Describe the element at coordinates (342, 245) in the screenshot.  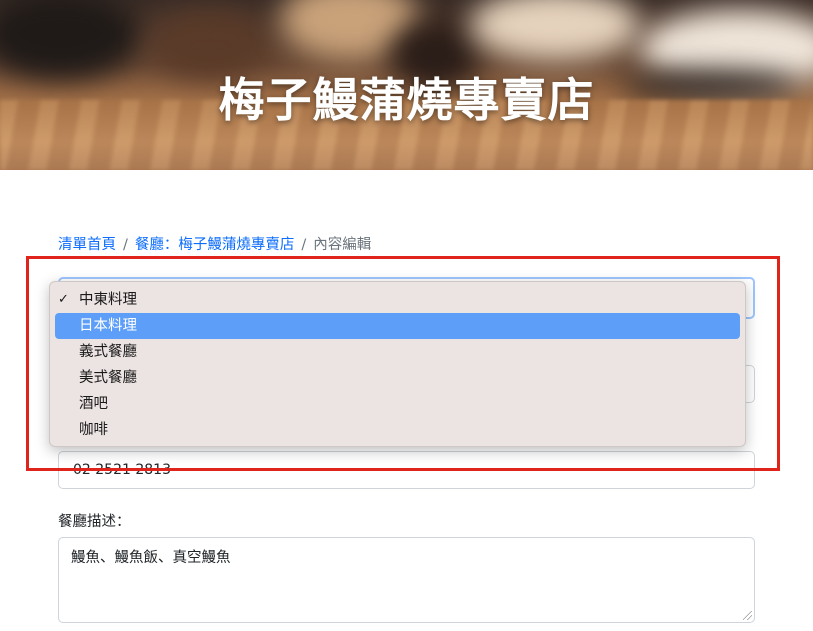
I see `breadcrumb-current: 內容編輯` at that location.